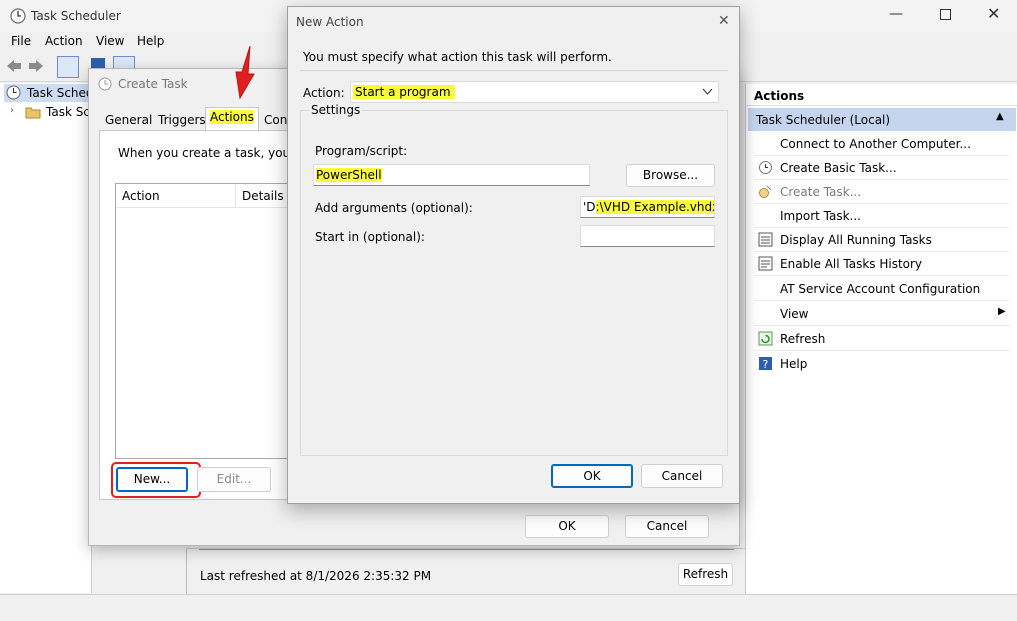 This screenshot has height=621, width=1017. I want to click on maximize-icon, so click(945, 14).